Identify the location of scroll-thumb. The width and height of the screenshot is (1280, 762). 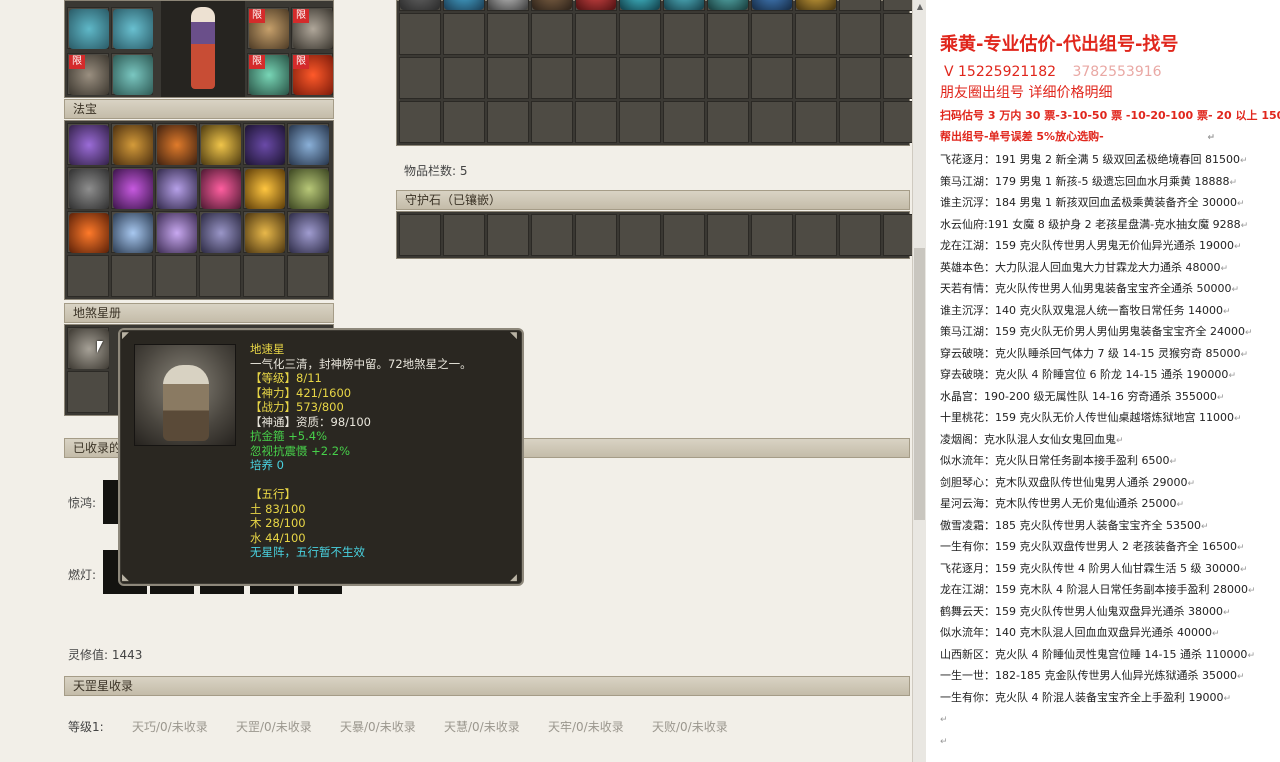
(919, 384).